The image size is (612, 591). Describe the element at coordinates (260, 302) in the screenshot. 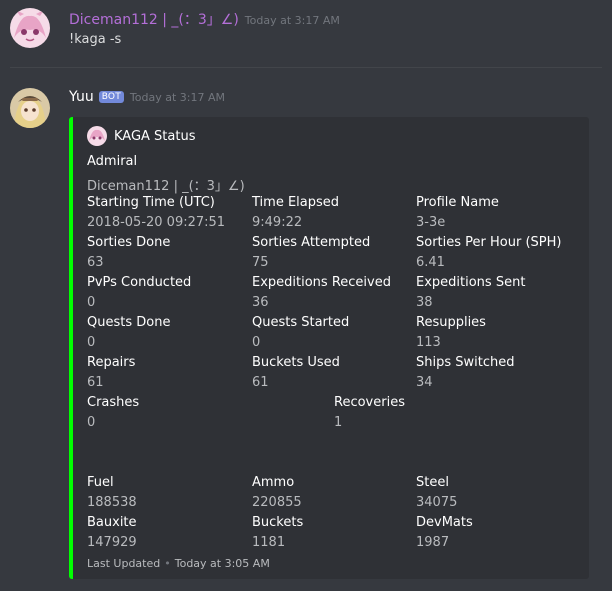

I see `field-value: 36` at that location.